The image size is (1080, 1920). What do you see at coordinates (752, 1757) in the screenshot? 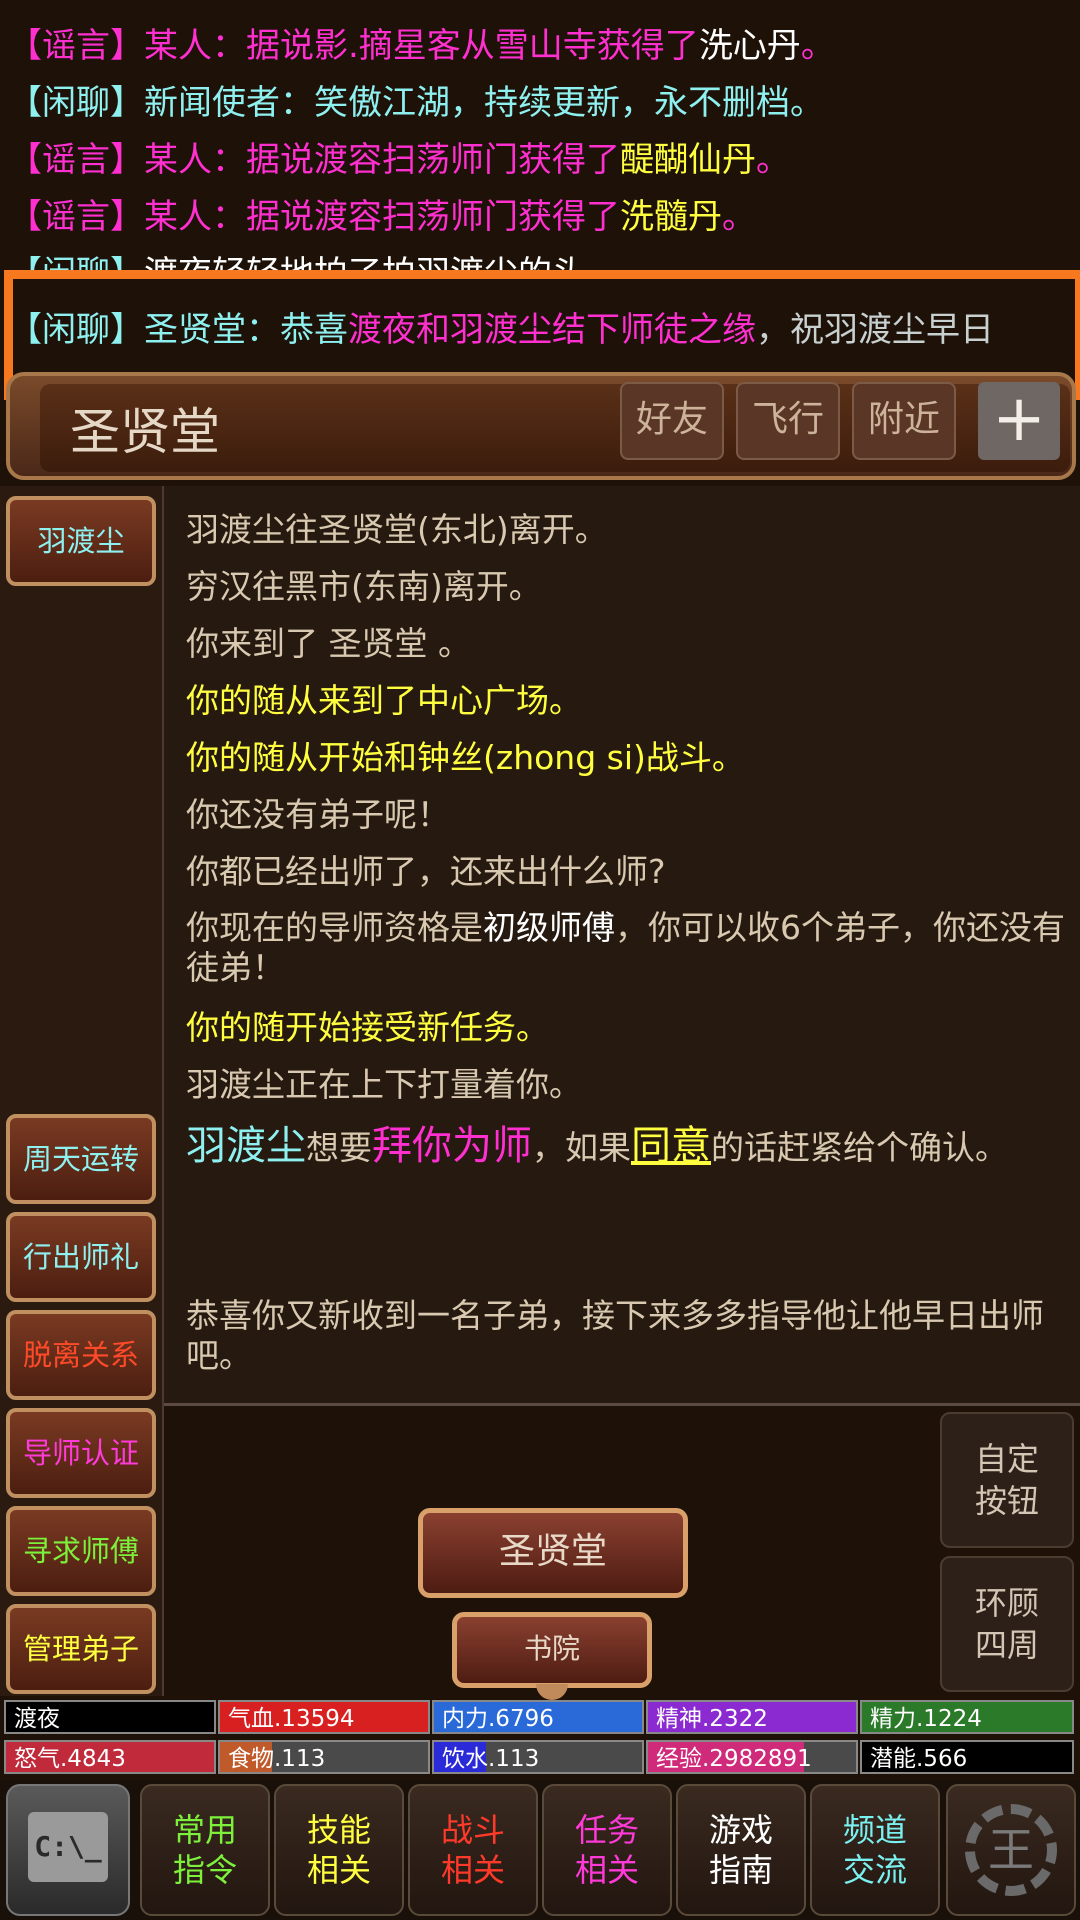
I see `stat-exp: 经验.2982891` at bounding box center [752, 1757].